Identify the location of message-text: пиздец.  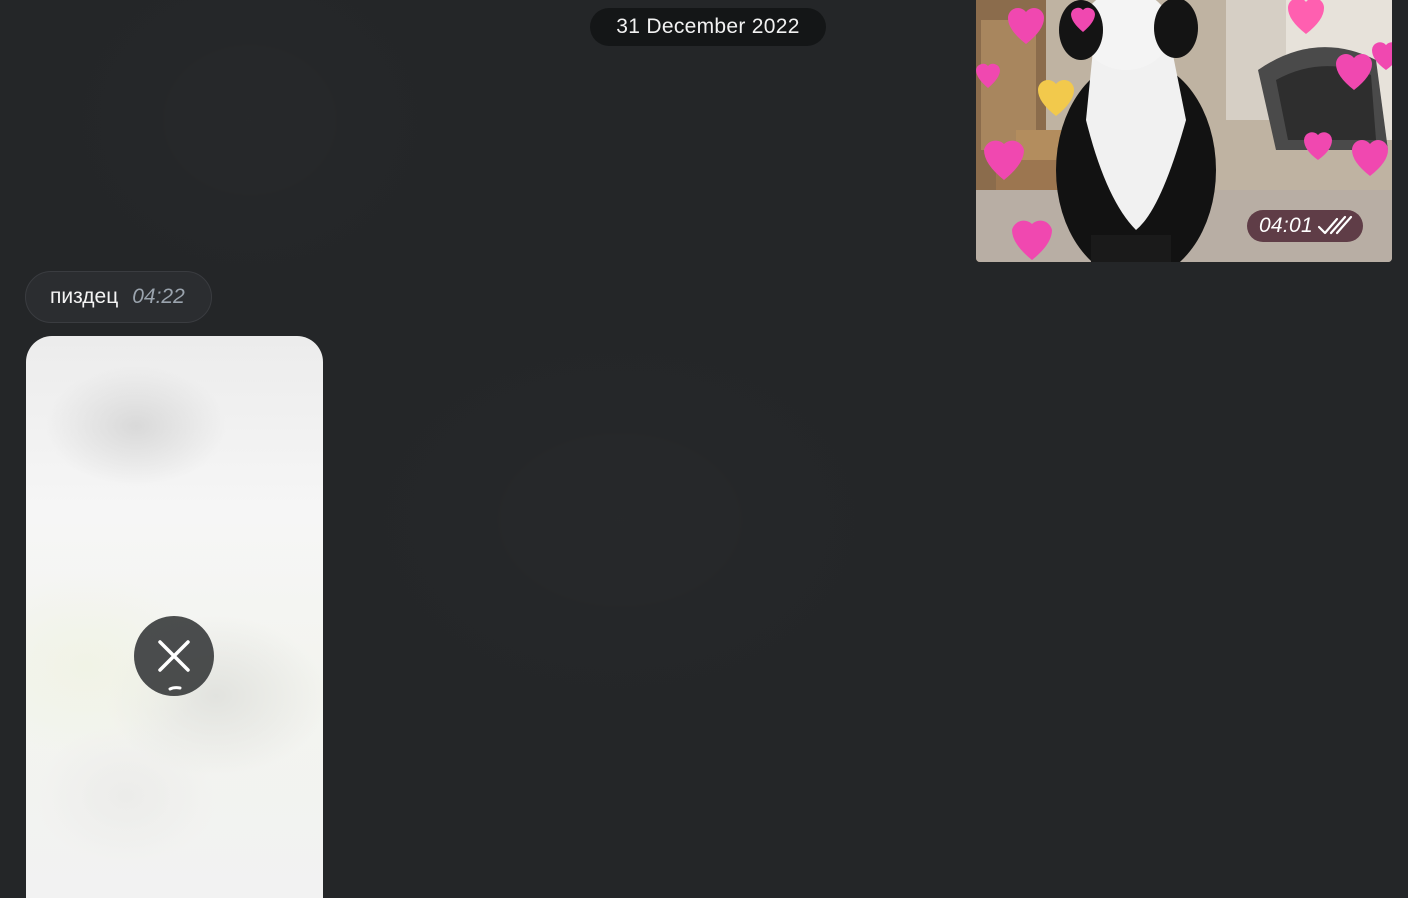
(84, 296).